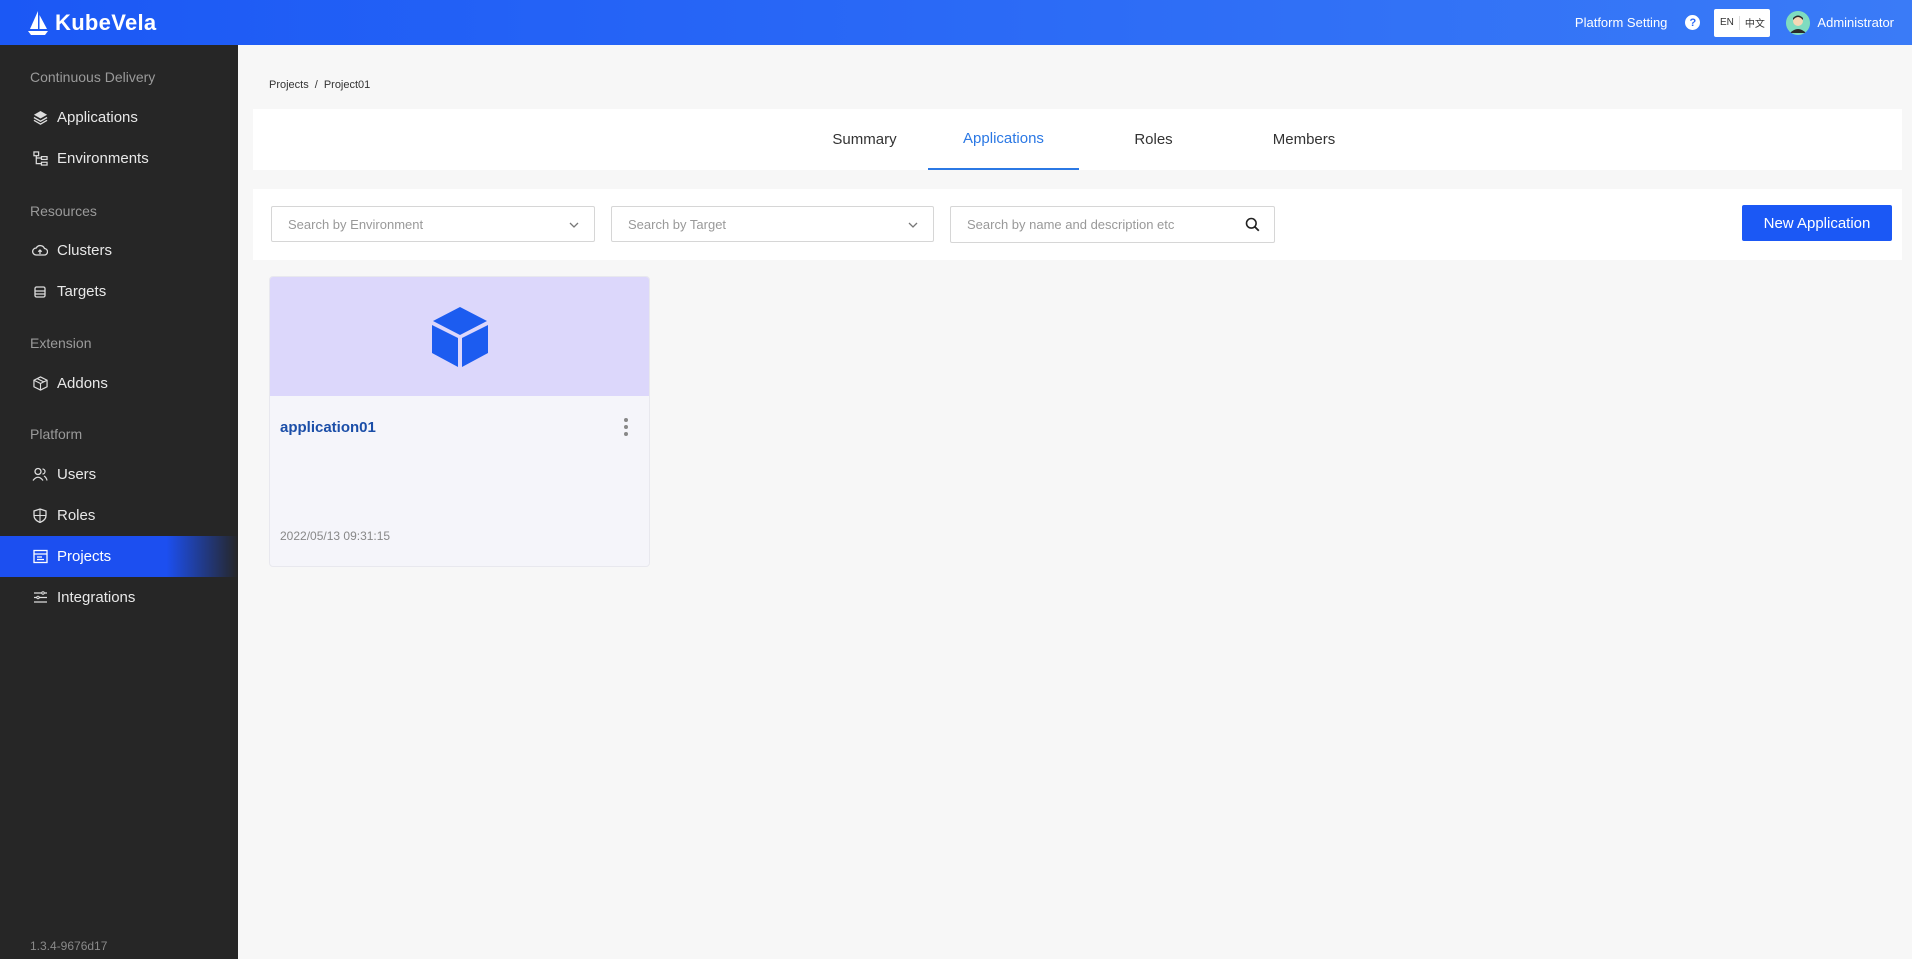 This screenshot has width=1912, height=959. Describe the element at coordinates (1091, 224) in the screenshot. I see `search-input` at that location.